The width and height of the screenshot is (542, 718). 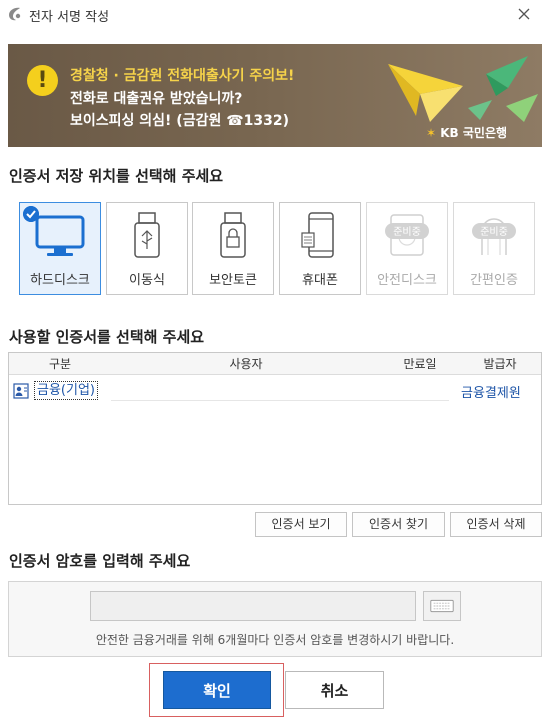 What do you see at coordinates (420, 364) in the screenshot?
I see `column-header-expiry: 만료일` at bounding box center [420, 364].